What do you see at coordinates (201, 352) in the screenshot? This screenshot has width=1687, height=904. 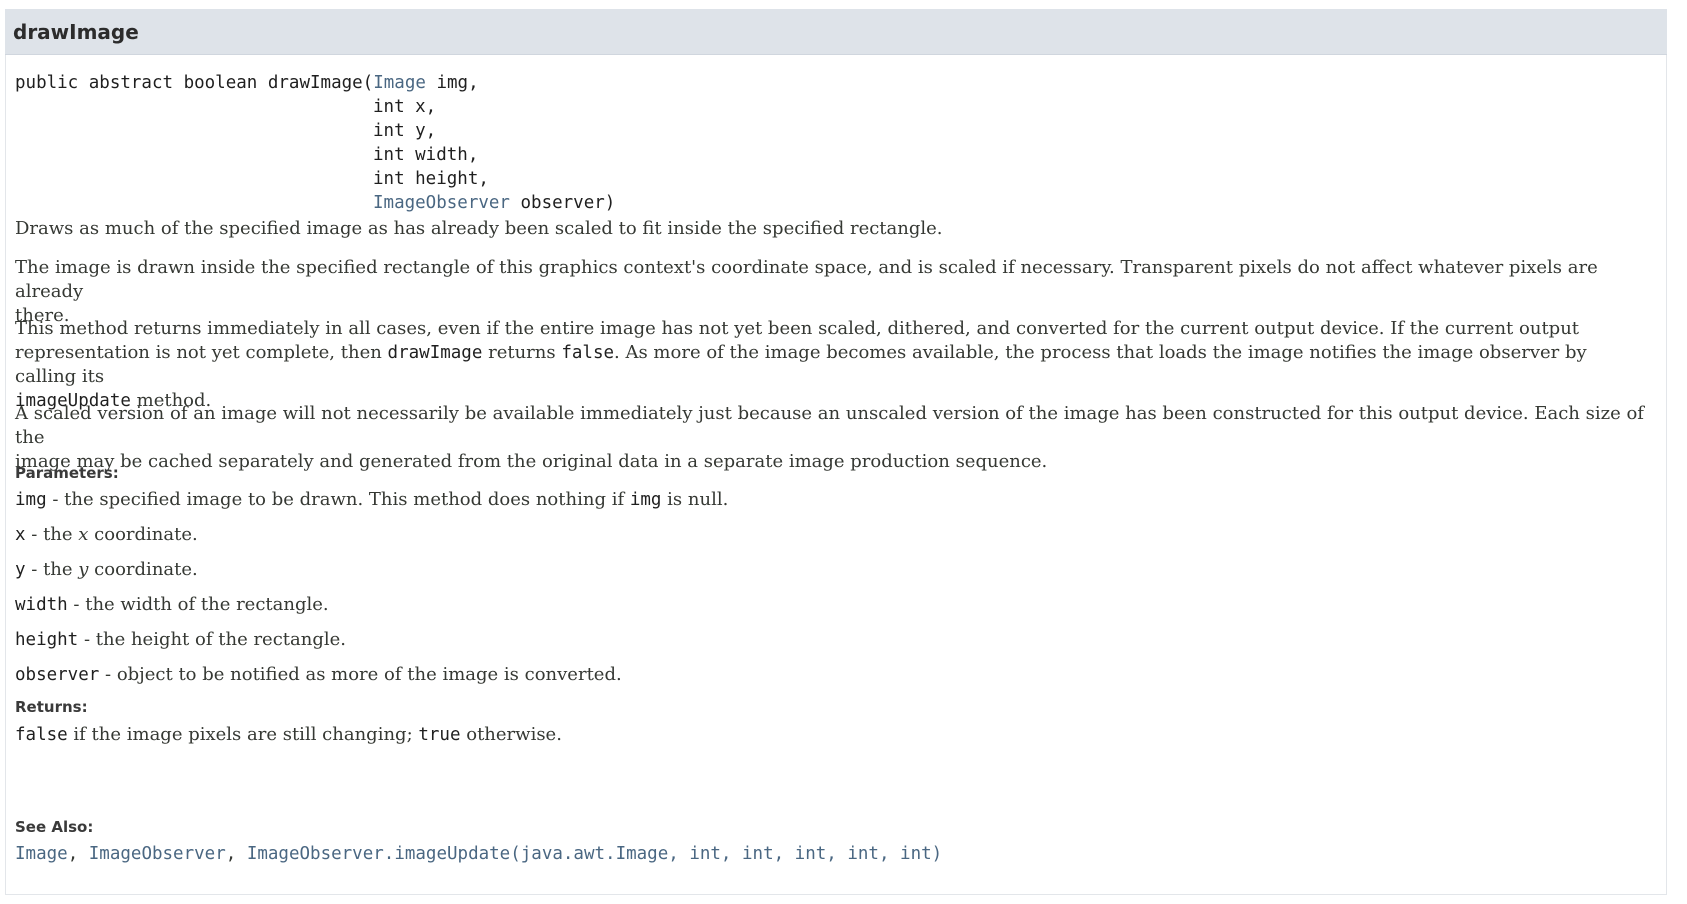 I see `paragraph-text: representation is not yet complete, then` at bounding box center [201, 352].